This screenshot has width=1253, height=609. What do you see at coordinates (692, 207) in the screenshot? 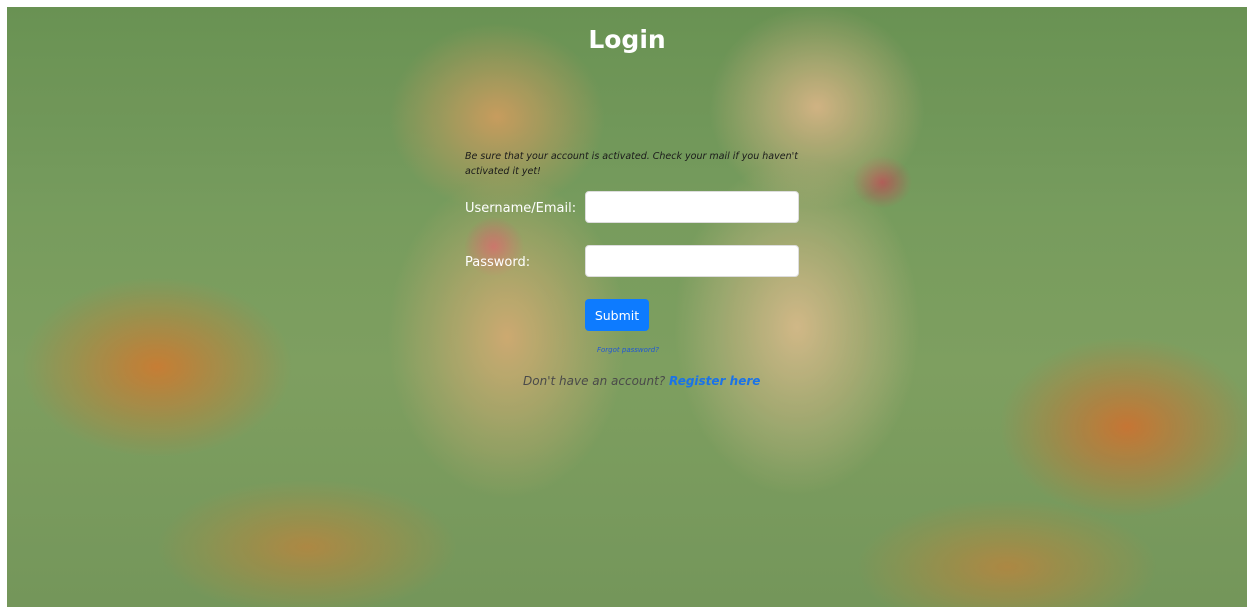
I see `username-input` at bounding box center [692, 207].